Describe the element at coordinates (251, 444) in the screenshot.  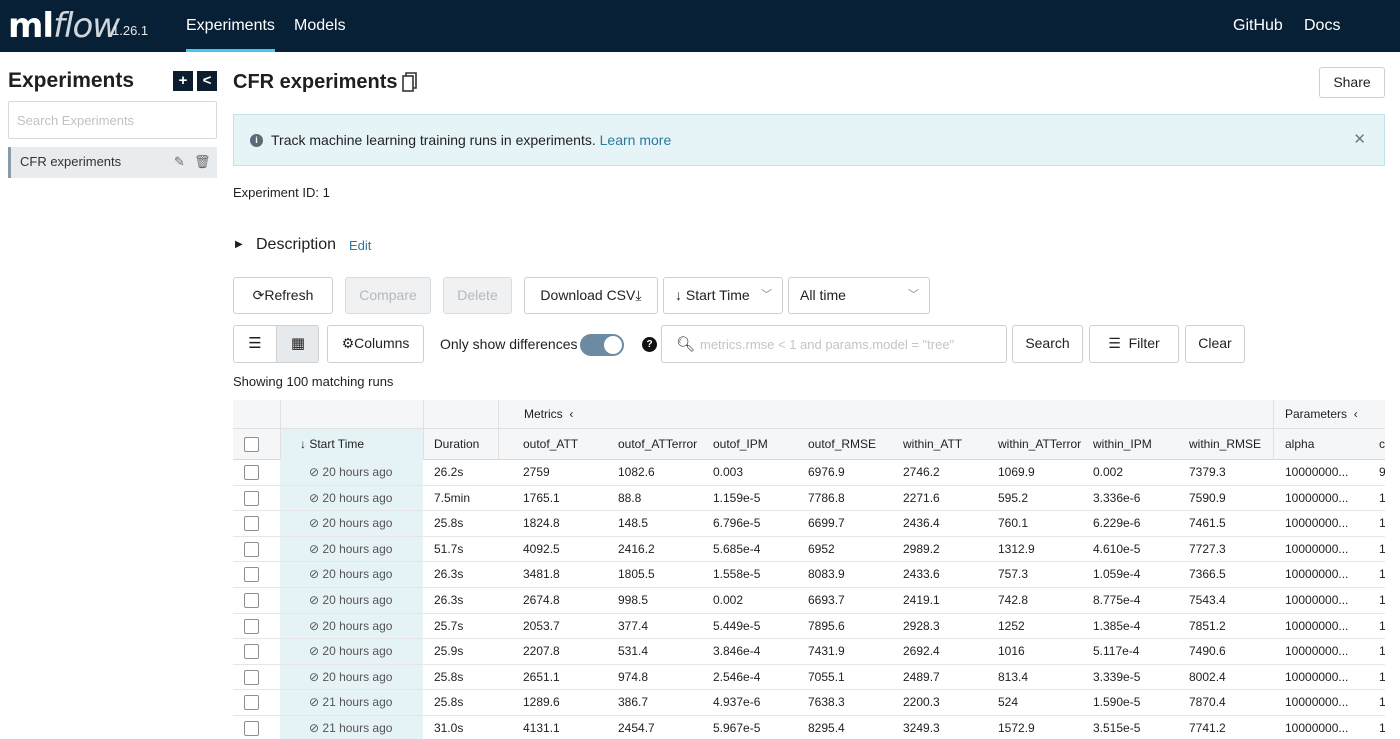
I see `select-all-checkbox` at that location.